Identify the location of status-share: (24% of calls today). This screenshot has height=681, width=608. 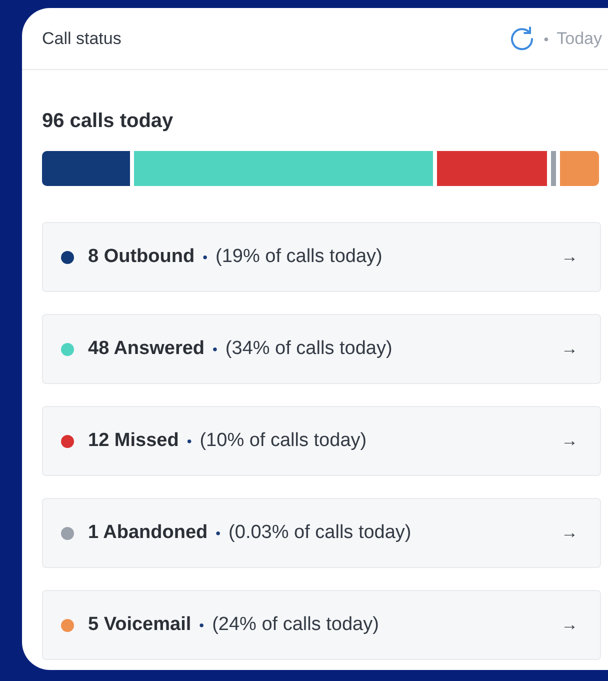
(296, 625).